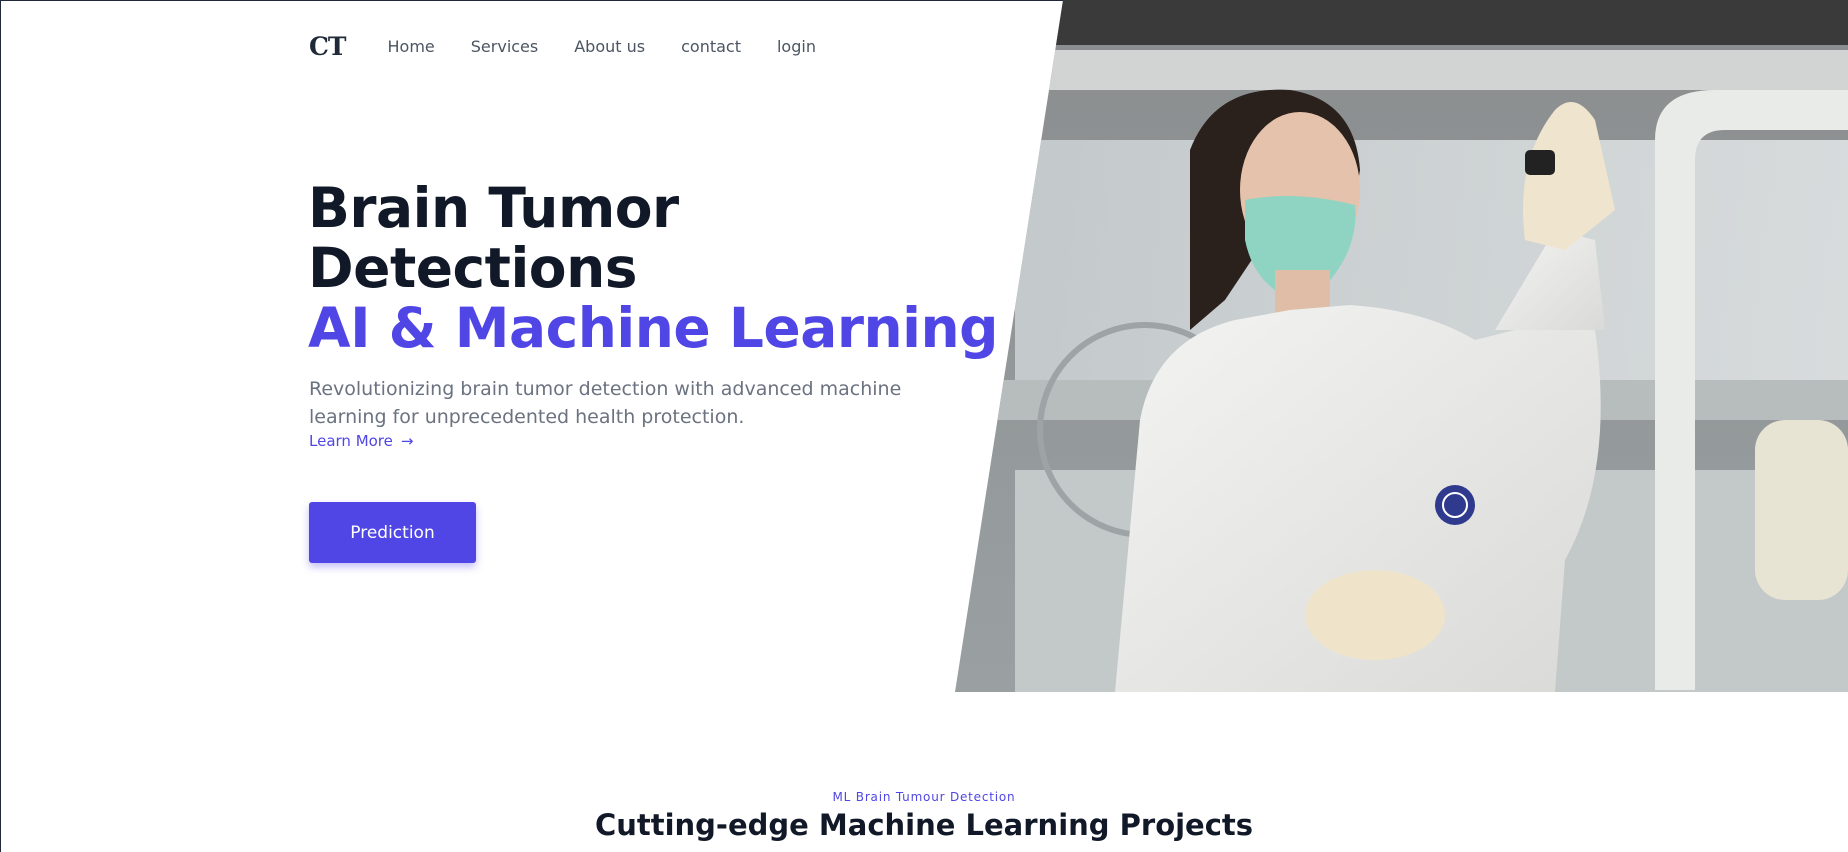 The image size is (1848, 852). Describe the element at coordinates (504, 46) in the screenshot. I see `nav-services: Services` at that location.